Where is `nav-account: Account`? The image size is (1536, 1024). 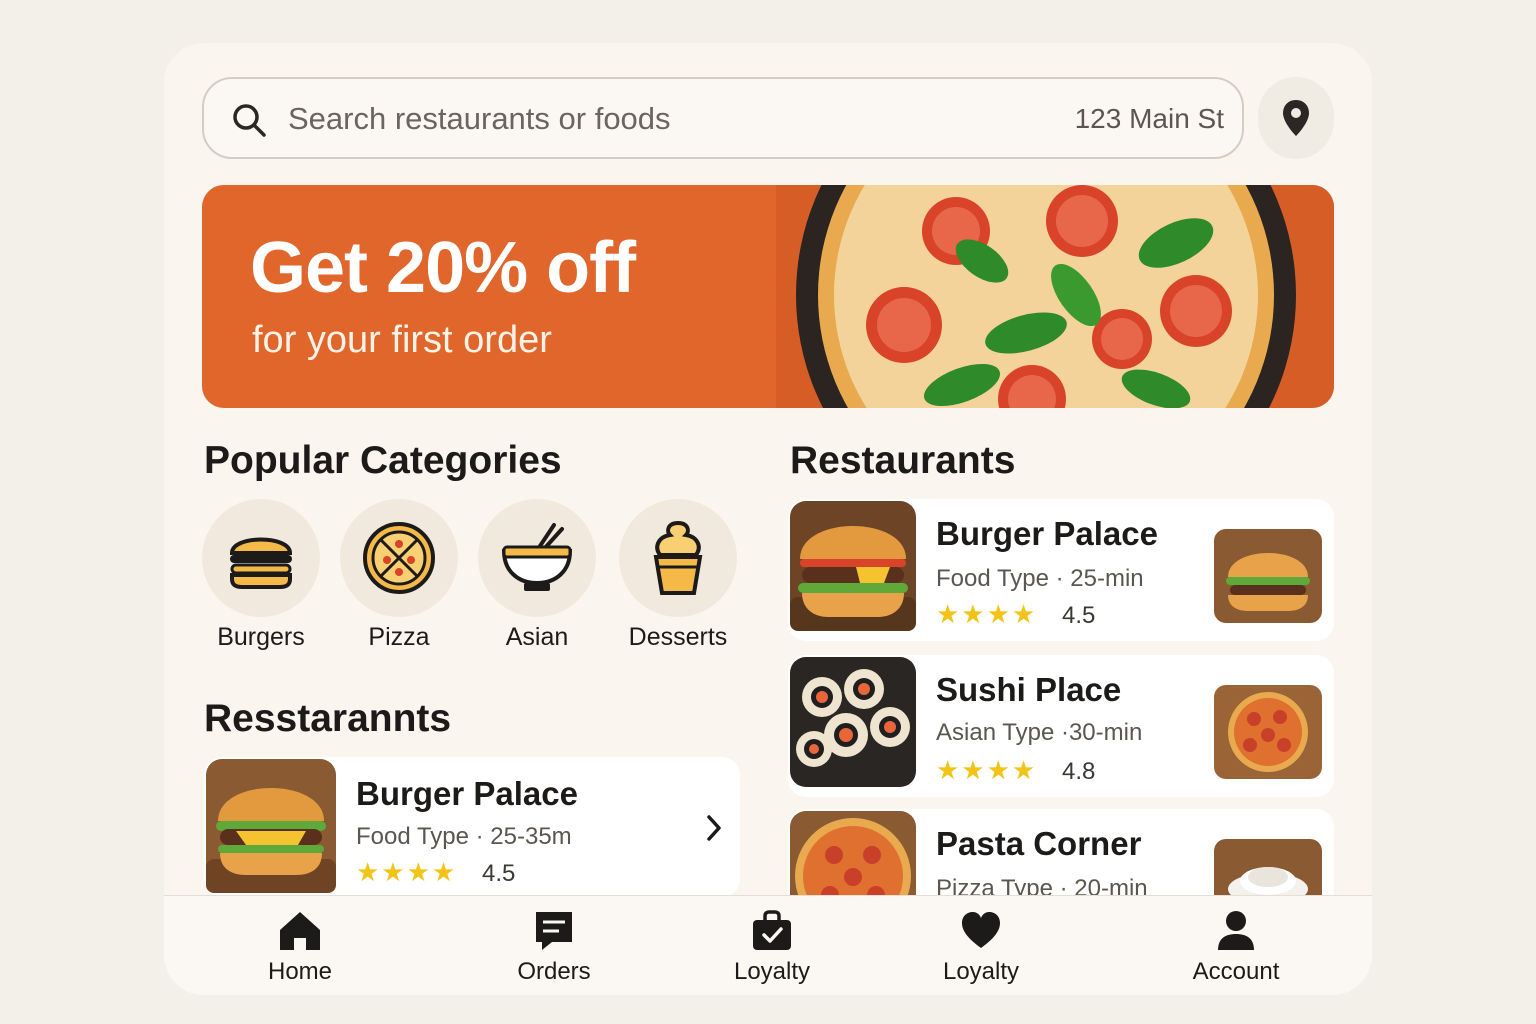
nav-account: Account is located at coordinates (1236, 948).